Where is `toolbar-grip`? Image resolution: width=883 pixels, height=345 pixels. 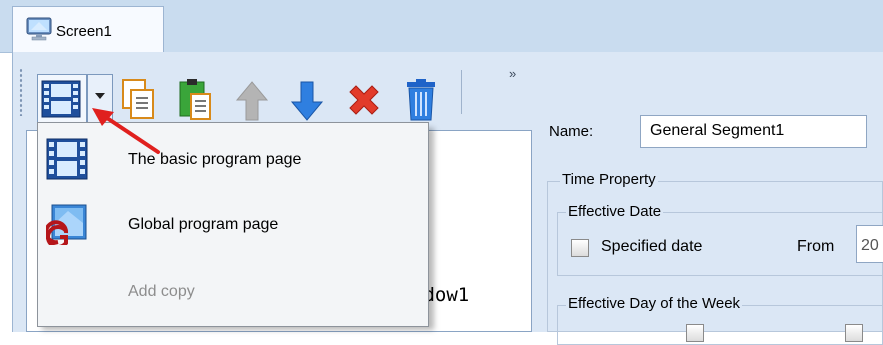 toolbar-grip is located at coordinates (21, 92).